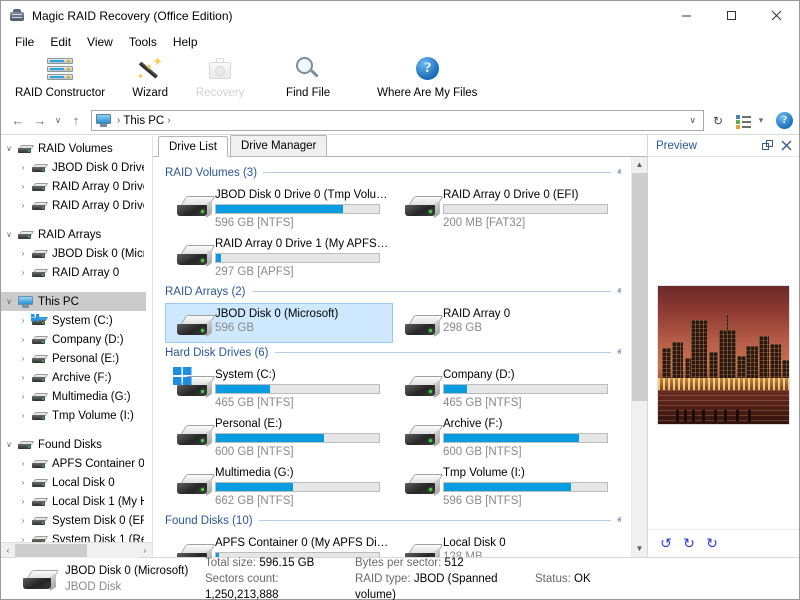 The image size is (800, 600). Describe the element at coordinates (761, 121) in the screenshot. I see `view-dropdown-icon: ▾` at that location.